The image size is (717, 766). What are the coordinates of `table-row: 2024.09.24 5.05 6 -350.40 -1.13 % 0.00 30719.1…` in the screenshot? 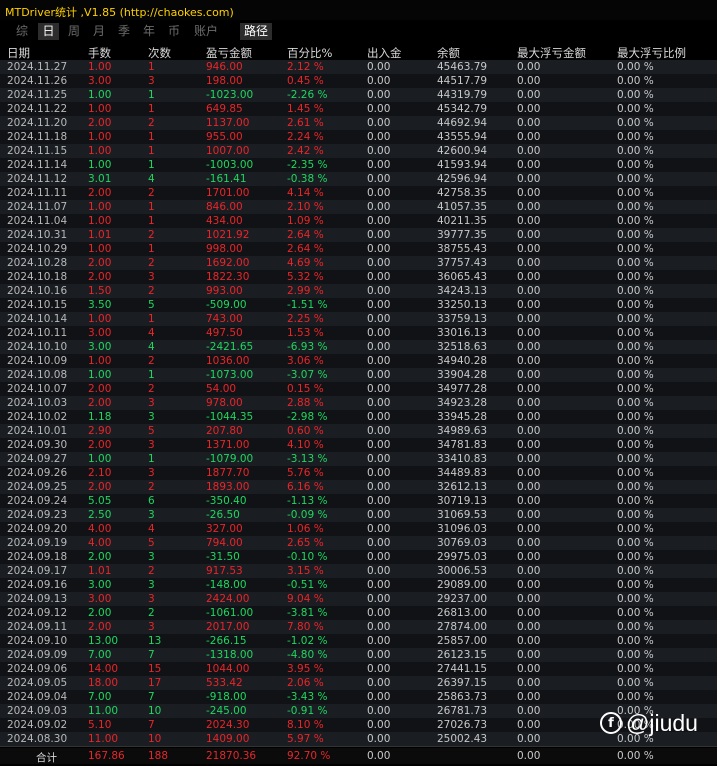 It's located at (358, 501).